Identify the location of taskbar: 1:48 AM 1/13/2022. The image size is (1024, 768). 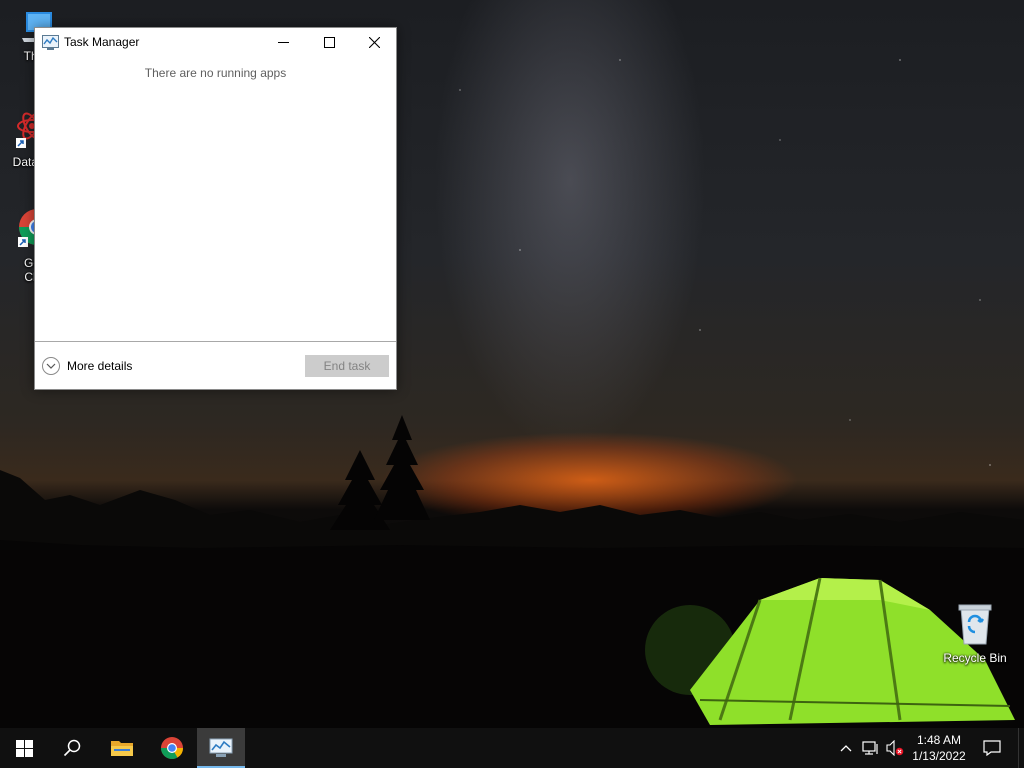
(512, 748).